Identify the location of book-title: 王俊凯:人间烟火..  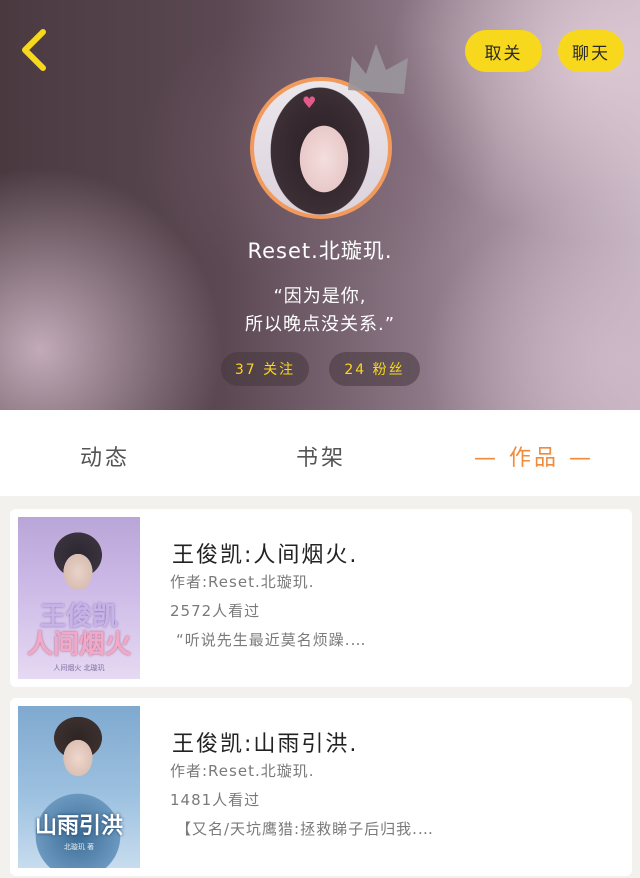
(265, 553).